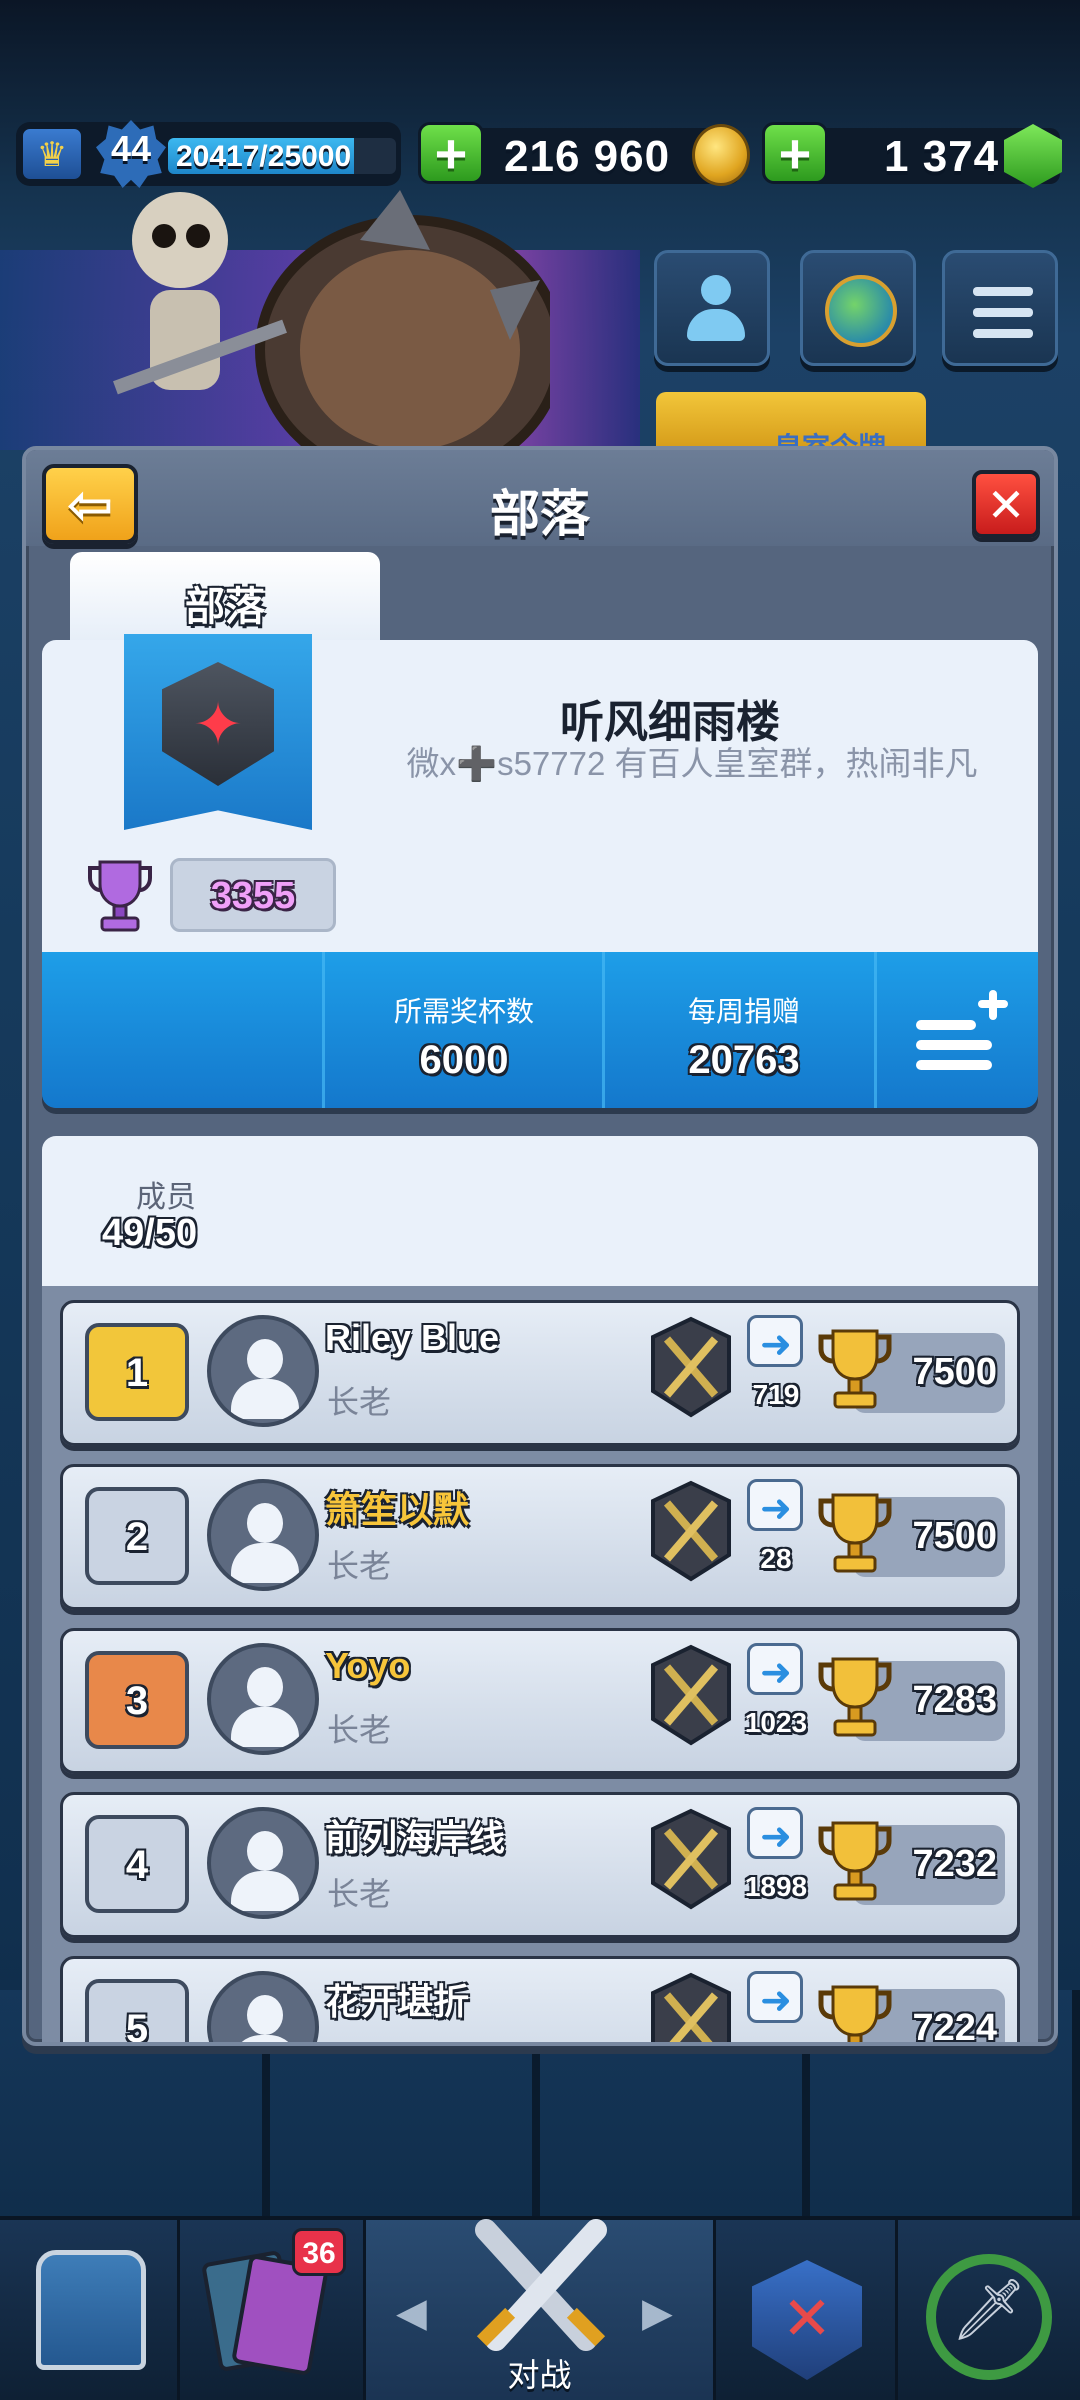 The height and width of the screenshot is (2400, 1080). What do you see at coordinates (540, 2001) in the screenshot?
I see `member-row: 5 花开堪折 7224` at bounding box center [540, 2001].